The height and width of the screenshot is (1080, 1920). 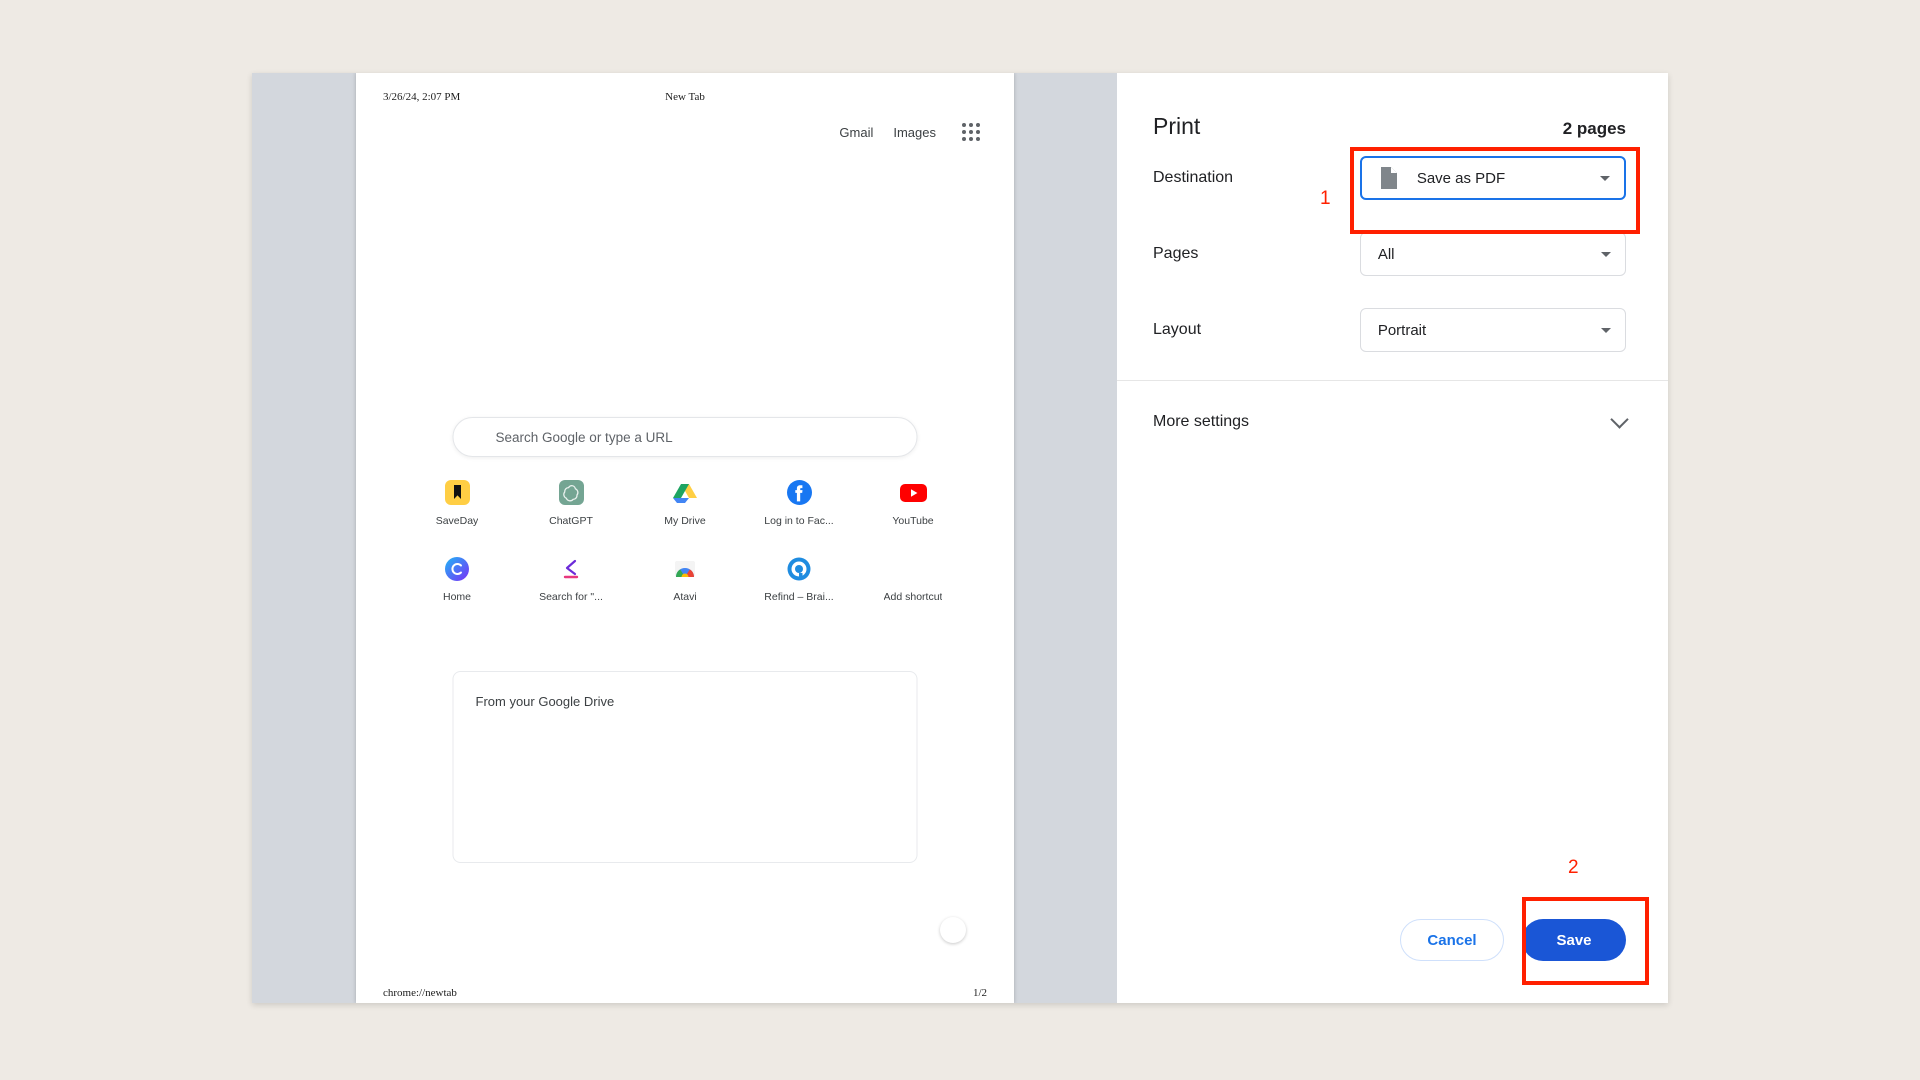 What do you see at coordinates (571, 492) in the screenshot?
I see `chatgpt-icon` at bounding box center [571, 492].